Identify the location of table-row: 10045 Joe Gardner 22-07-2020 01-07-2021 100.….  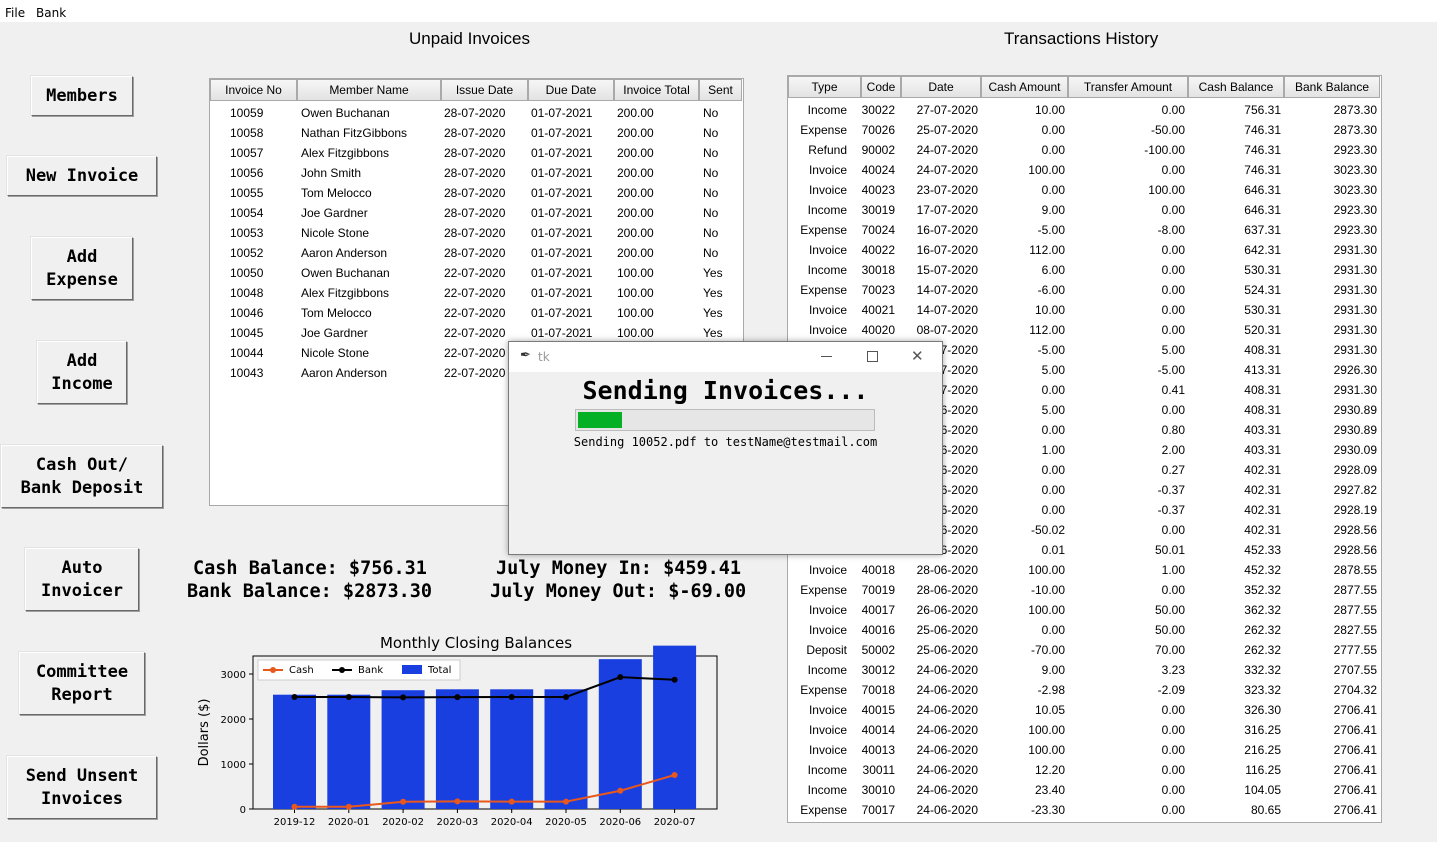
(476, 333).